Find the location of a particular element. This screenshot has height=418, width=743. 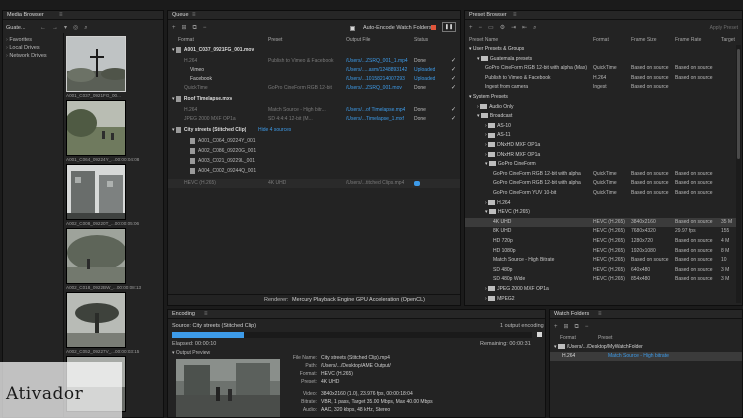

preset-group-row: › MPEG2 is located at coordinates (600, 299).